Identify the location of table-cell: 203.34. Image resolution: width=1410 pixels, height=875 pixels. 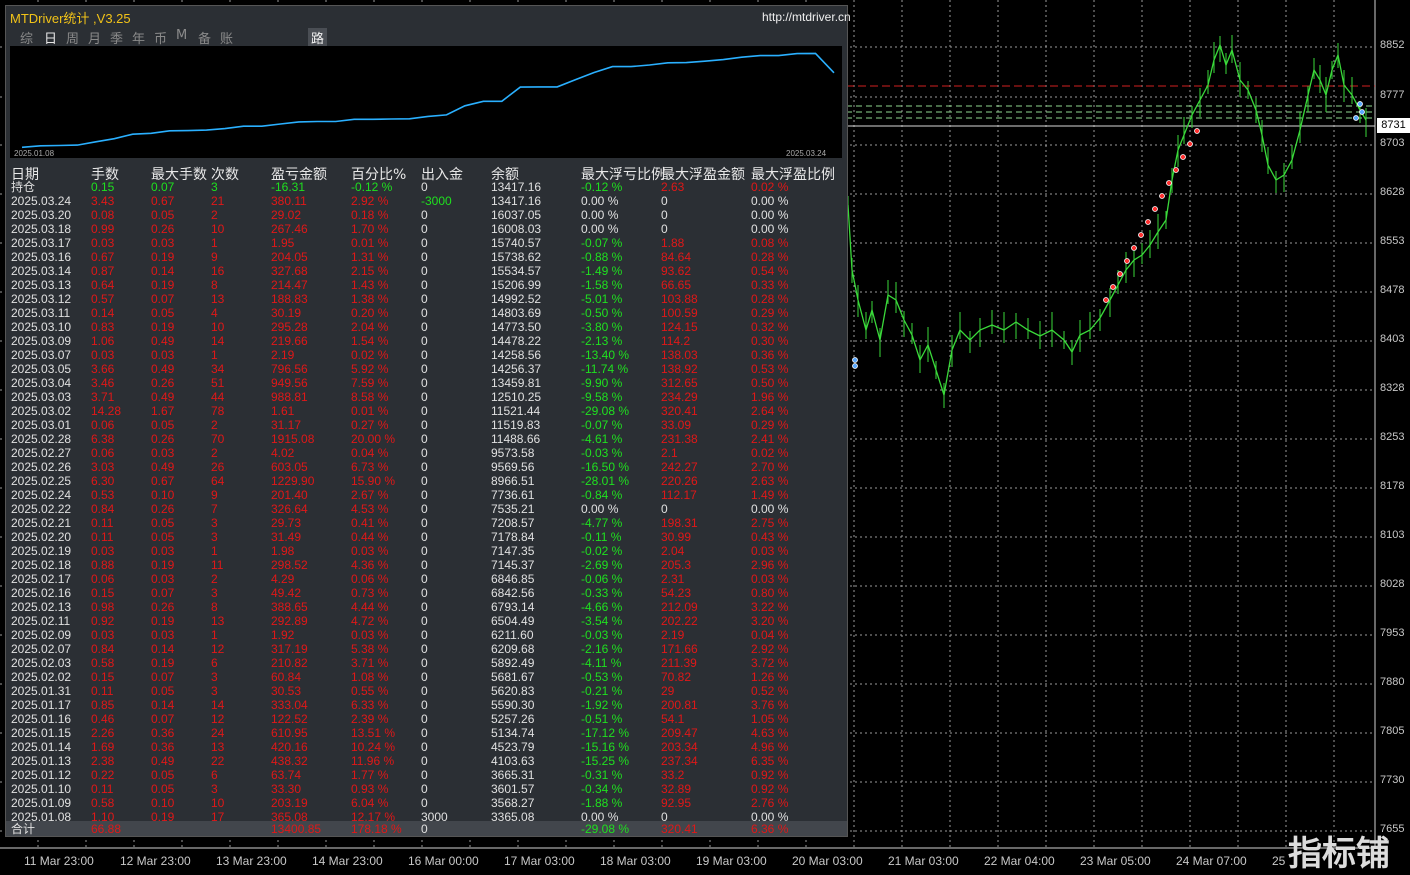
(679, 747).